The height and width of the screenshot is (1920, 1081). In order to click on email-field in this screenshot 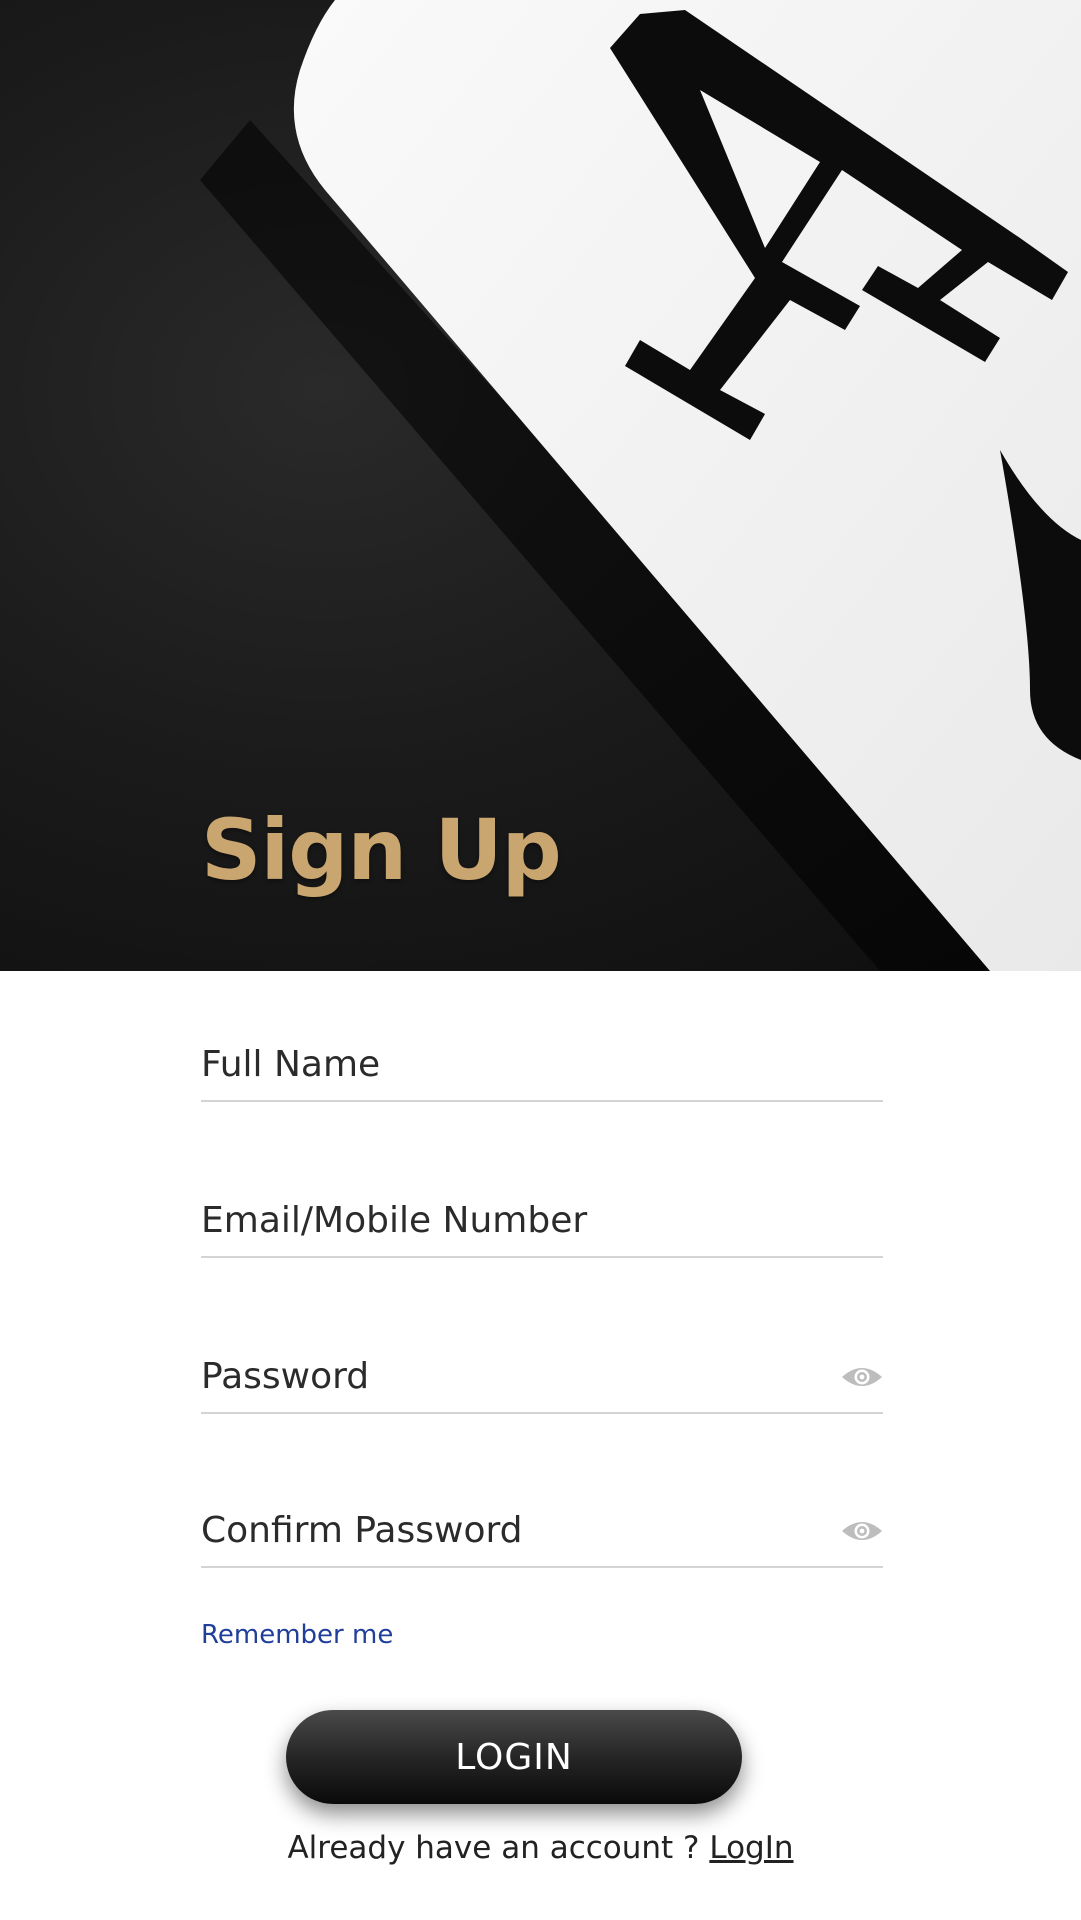, I will do `click(542, 1227)`.